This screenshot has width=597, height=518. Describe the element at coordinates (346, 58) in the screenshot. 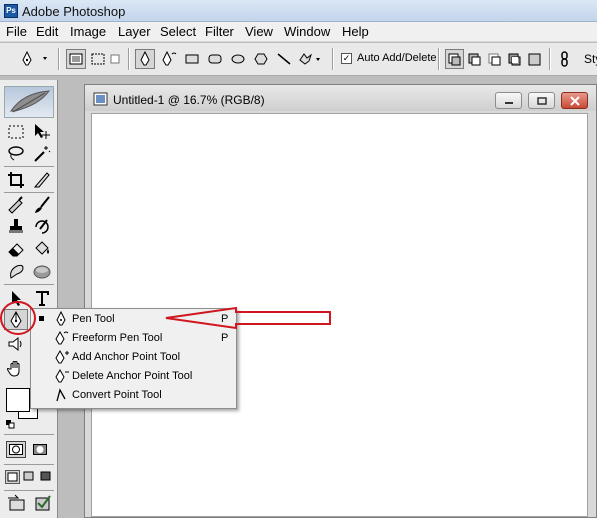

I see `auto-add-delete-checkbox: ✓` at that location.